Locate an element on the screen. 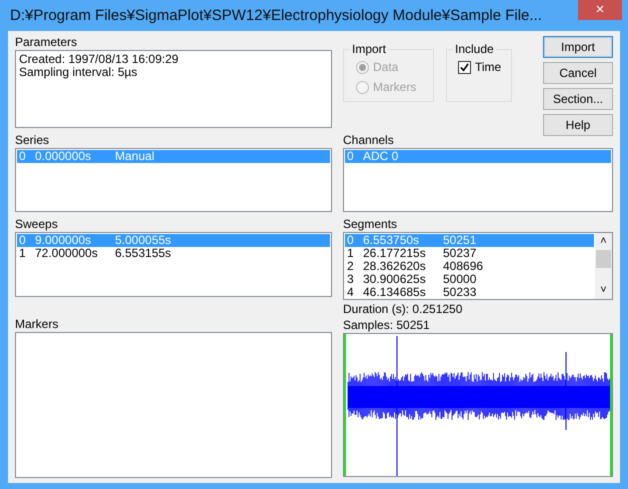  list-row: 3 30.900625s 50000 is located at coordinates (469, 279).